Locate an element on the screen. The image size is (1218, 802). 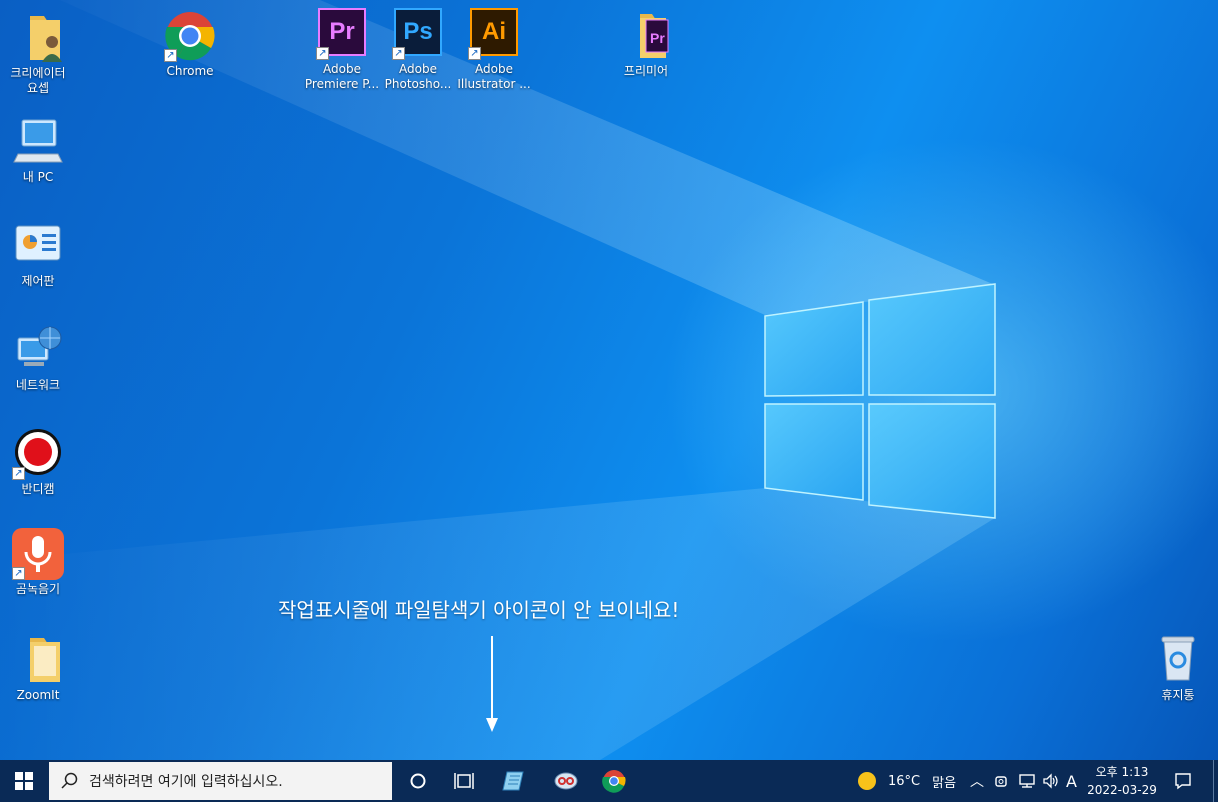
snipping-tool-icon is located at coordinates (566, 781).